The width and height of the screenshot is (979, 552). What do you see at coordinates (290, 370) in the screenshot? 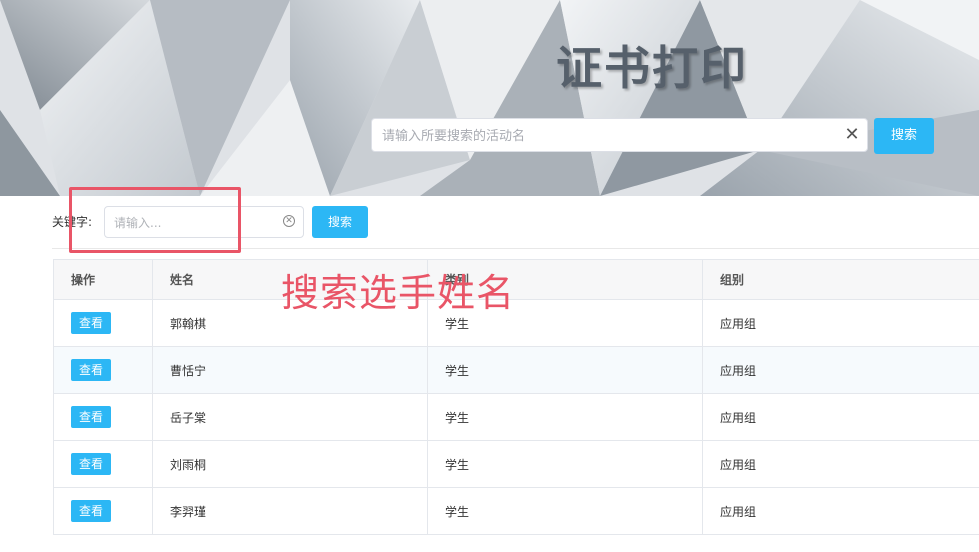
I see `name-cell: 曹恬宁` at bounding box center [290, 370].